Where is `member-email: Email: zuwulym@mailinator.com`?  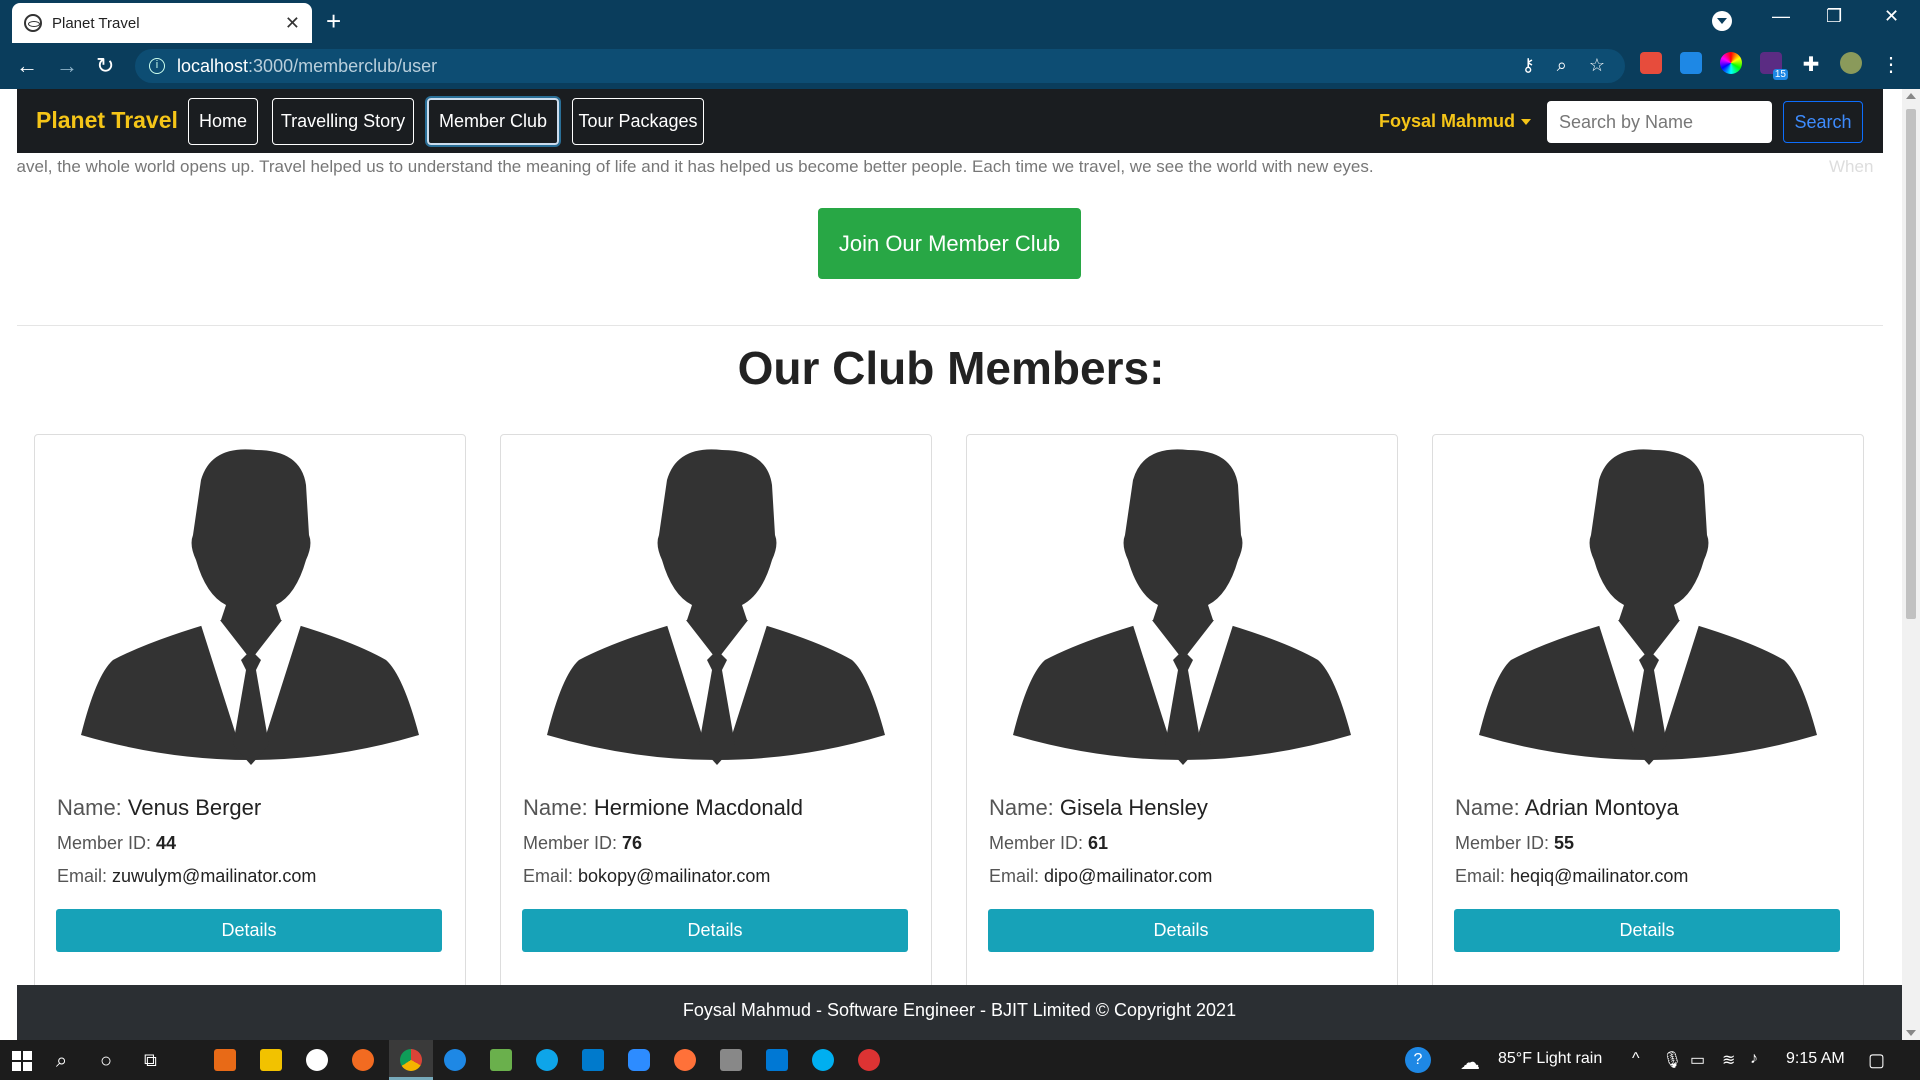 member-email: Email: zuwulym@mailinator.com is located at coordinates (186, 876).